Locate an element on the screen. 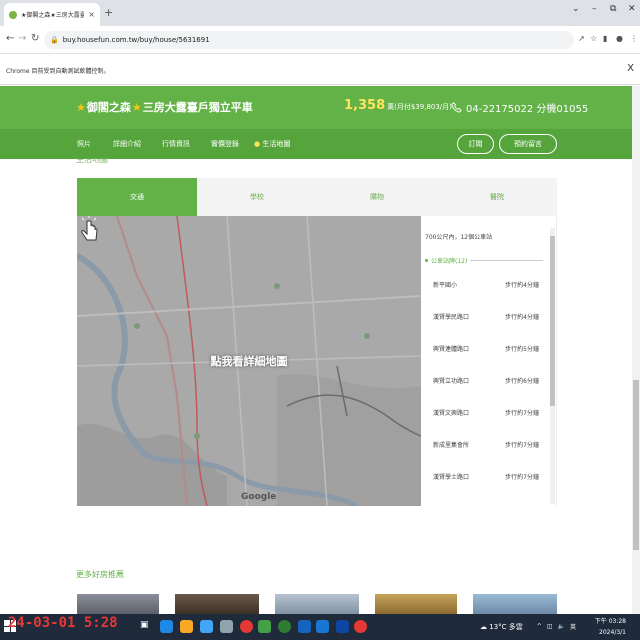 The height and width of the screenshot is (640, 640). vscode-icon is located at coordinates (304, 626).